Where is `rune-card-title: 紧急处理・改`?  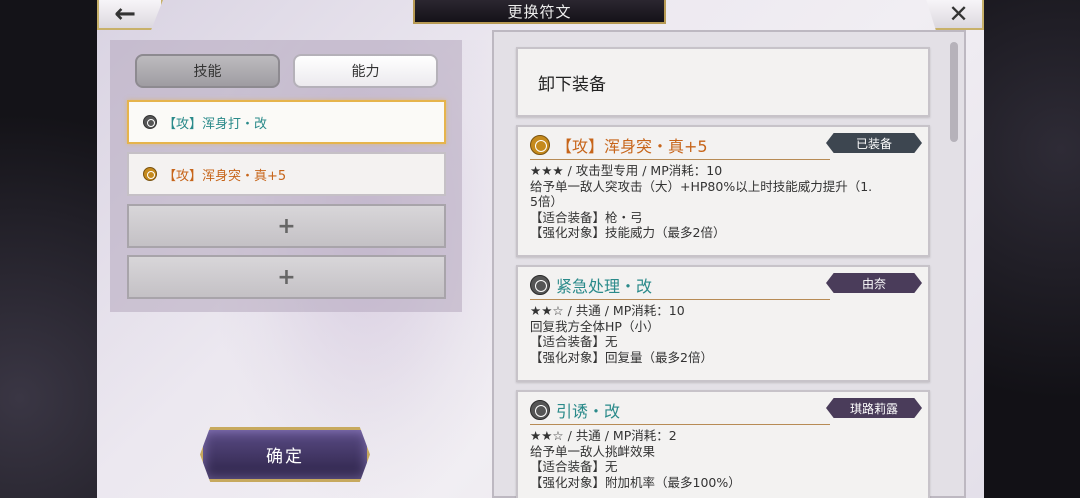 rune-card-title: 紧急处理・改 is located at coordinates (680, 286).